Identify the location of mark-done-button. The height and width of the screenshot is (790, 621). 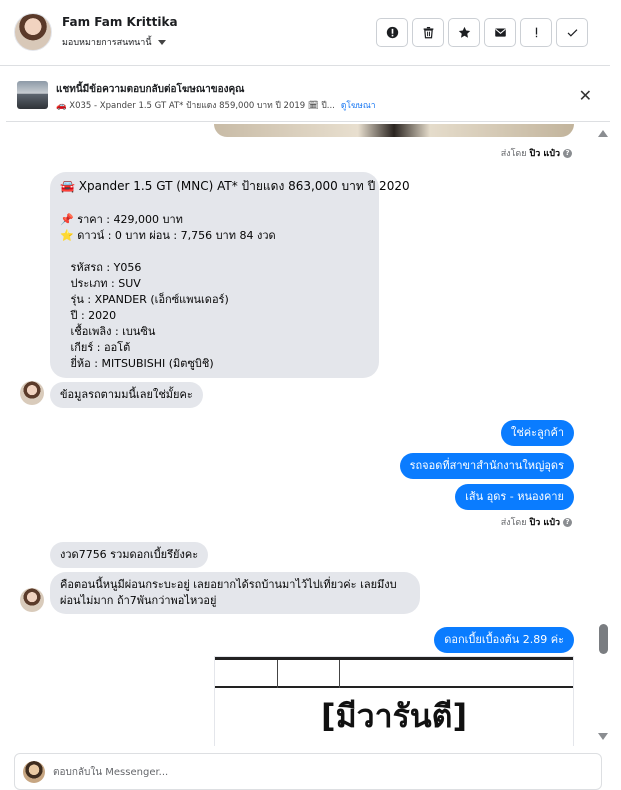
(572, 32).